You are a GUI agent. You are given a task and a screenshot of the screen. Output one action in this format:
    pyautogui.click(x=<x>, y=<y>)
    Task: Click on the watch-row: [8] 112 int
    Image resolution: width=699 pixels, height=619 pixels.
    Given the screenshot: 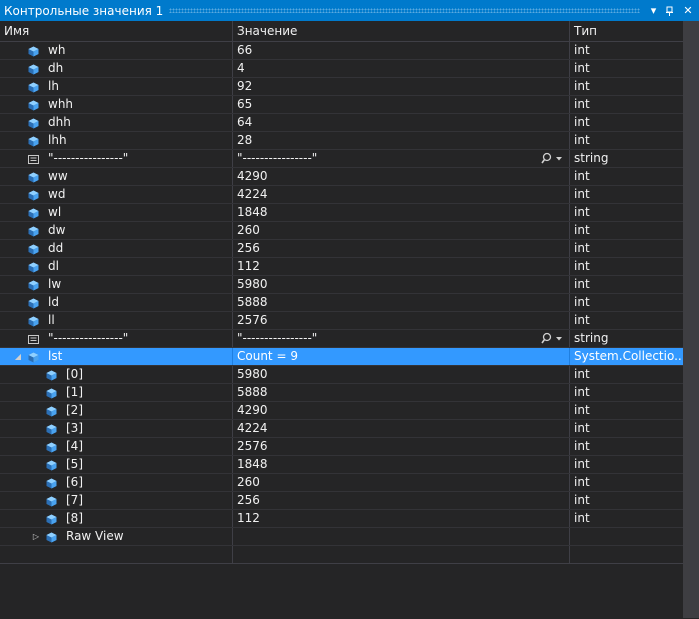 What is the action you would take?
    pyautogui.click(x=341, y=519)
    